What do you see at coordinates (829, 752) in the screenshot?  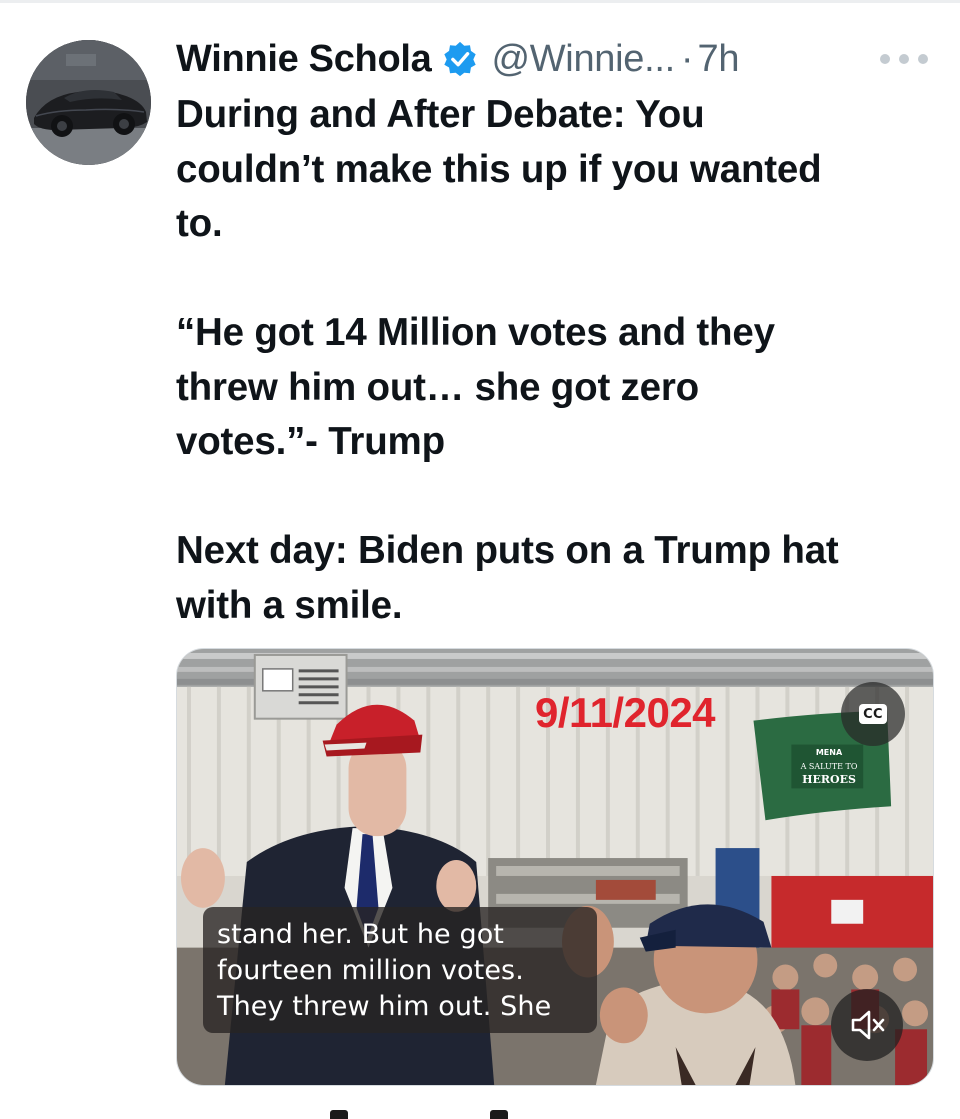 I see `svg-text: MENA` at bounding box center [829, 752].